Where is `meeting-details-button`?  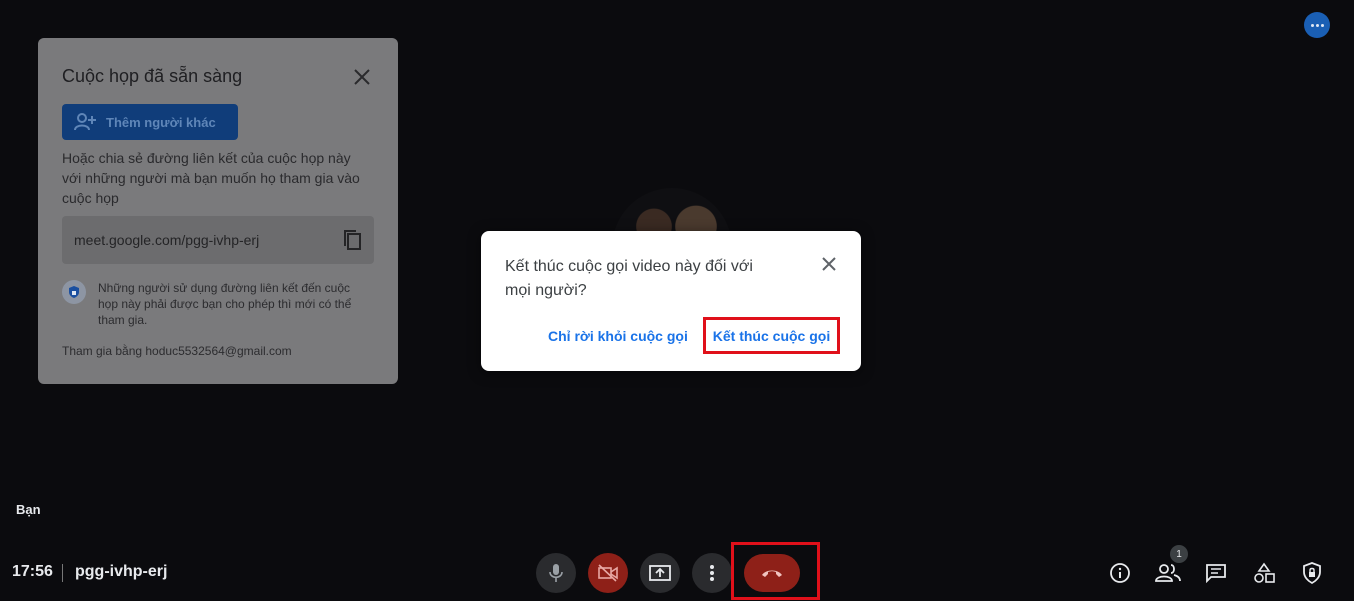
meeting-details-button is located at coordinates (1120, 573).